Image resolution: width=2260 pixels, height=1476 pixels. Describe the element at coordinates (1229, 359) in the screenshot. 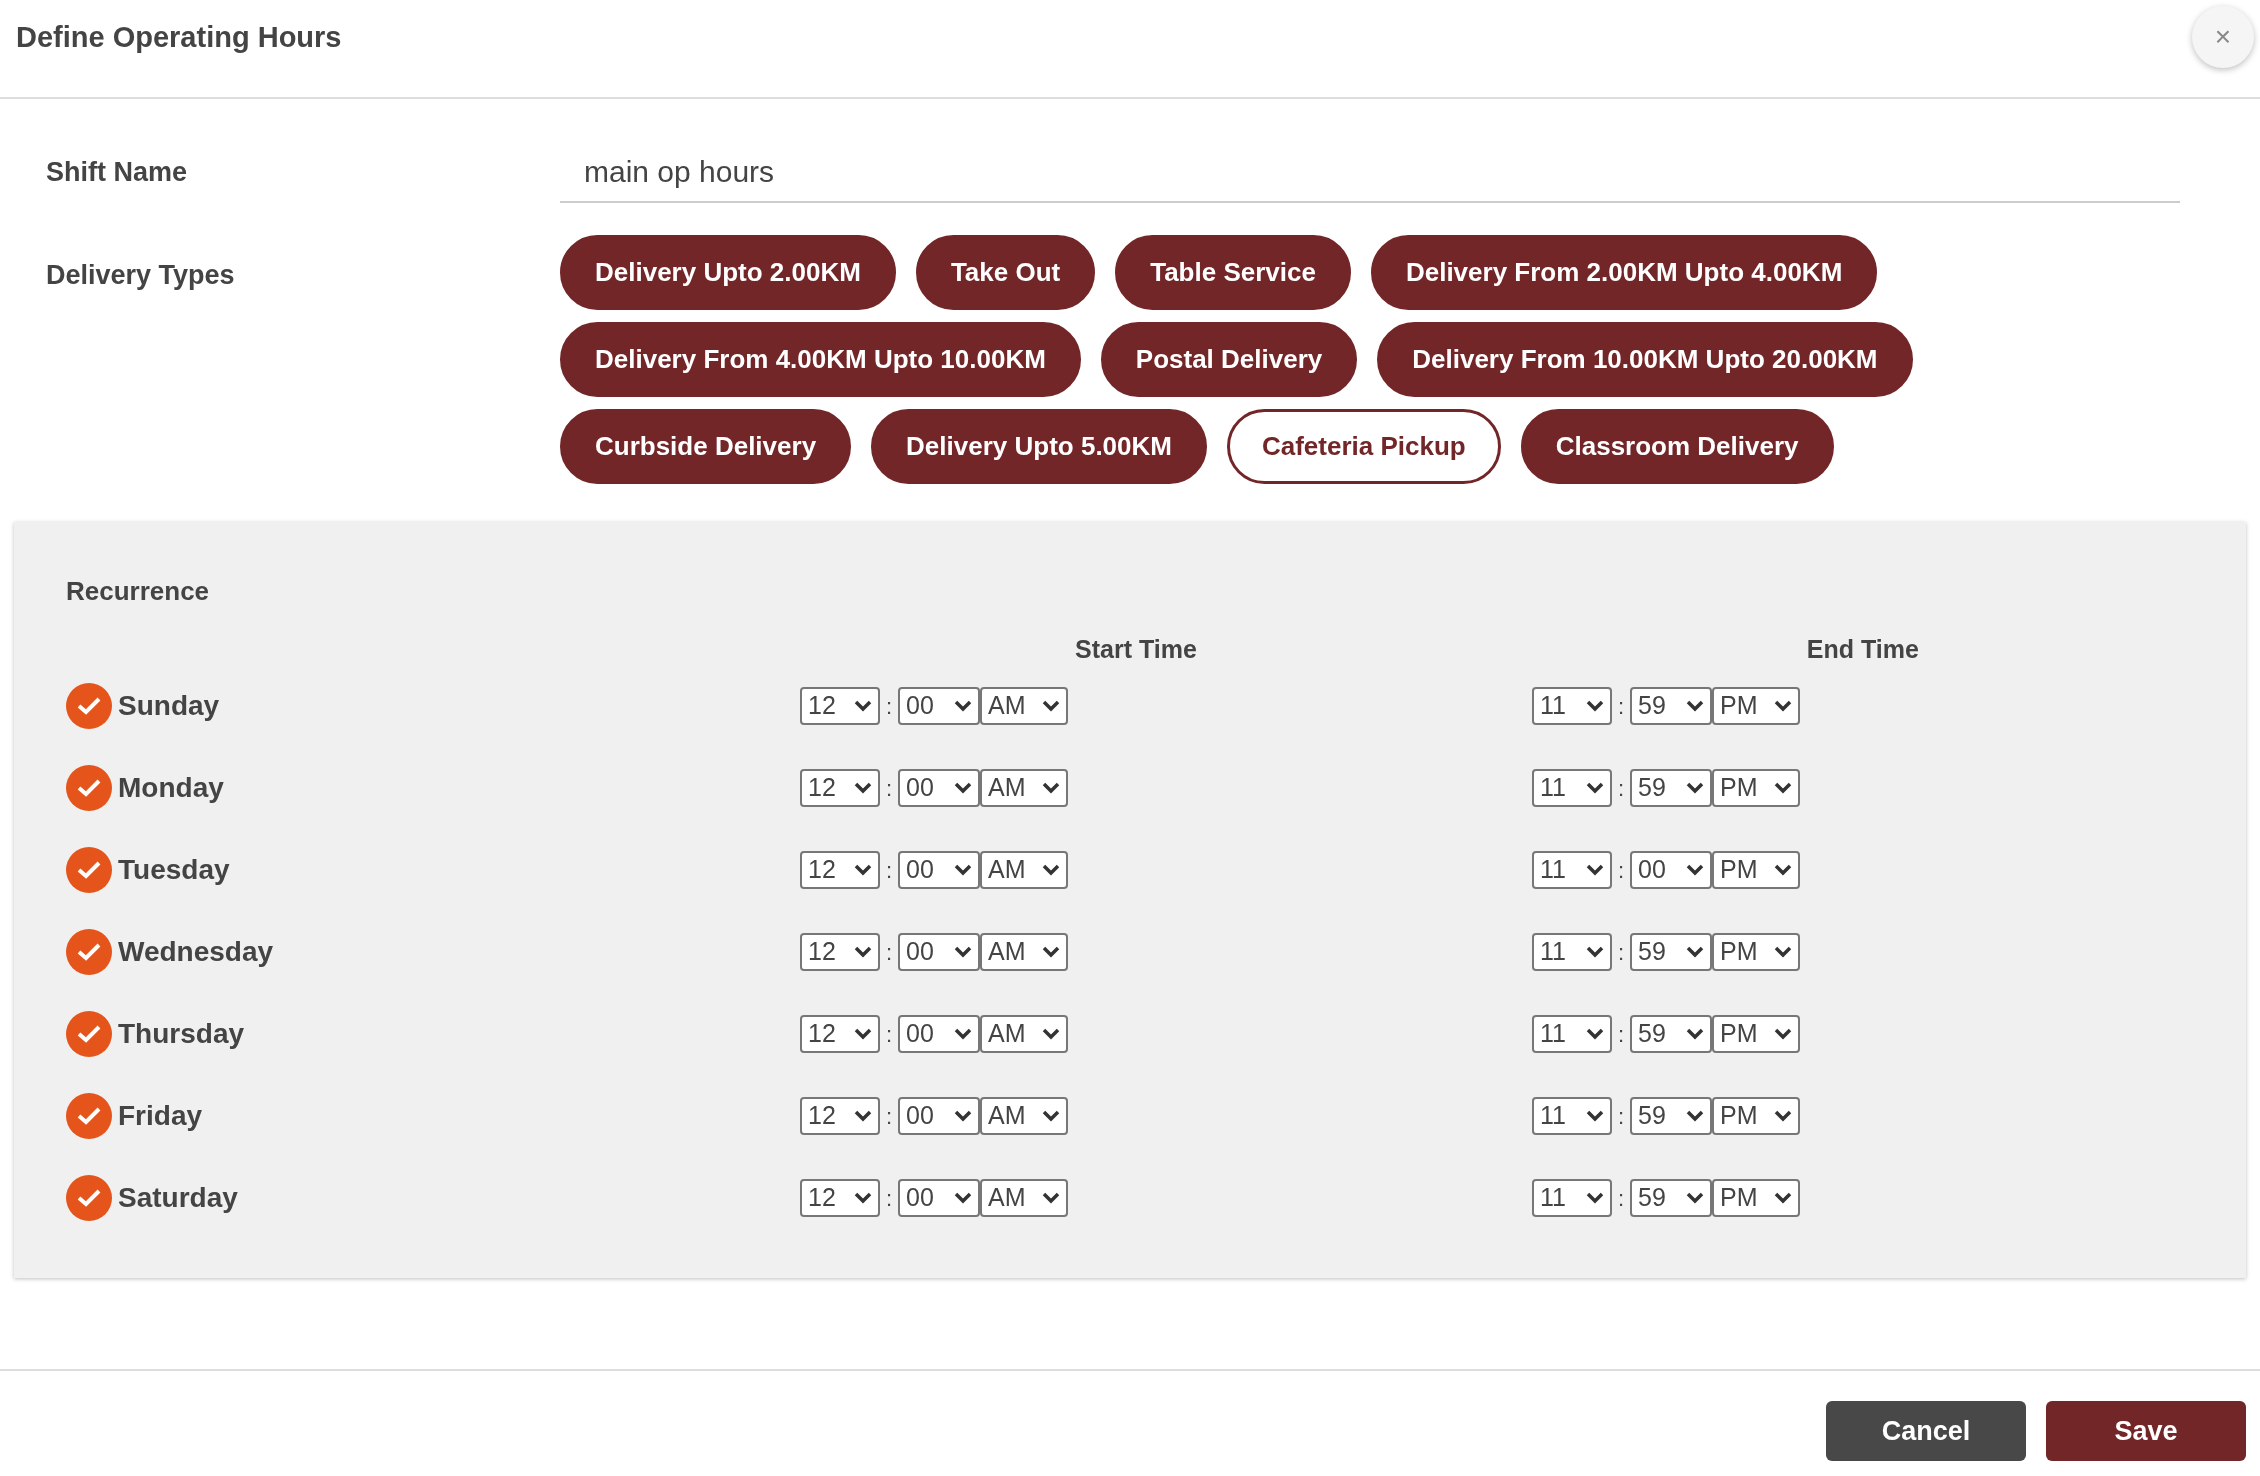

I see `delivery-type-chip: Postal Delivery` at that location.